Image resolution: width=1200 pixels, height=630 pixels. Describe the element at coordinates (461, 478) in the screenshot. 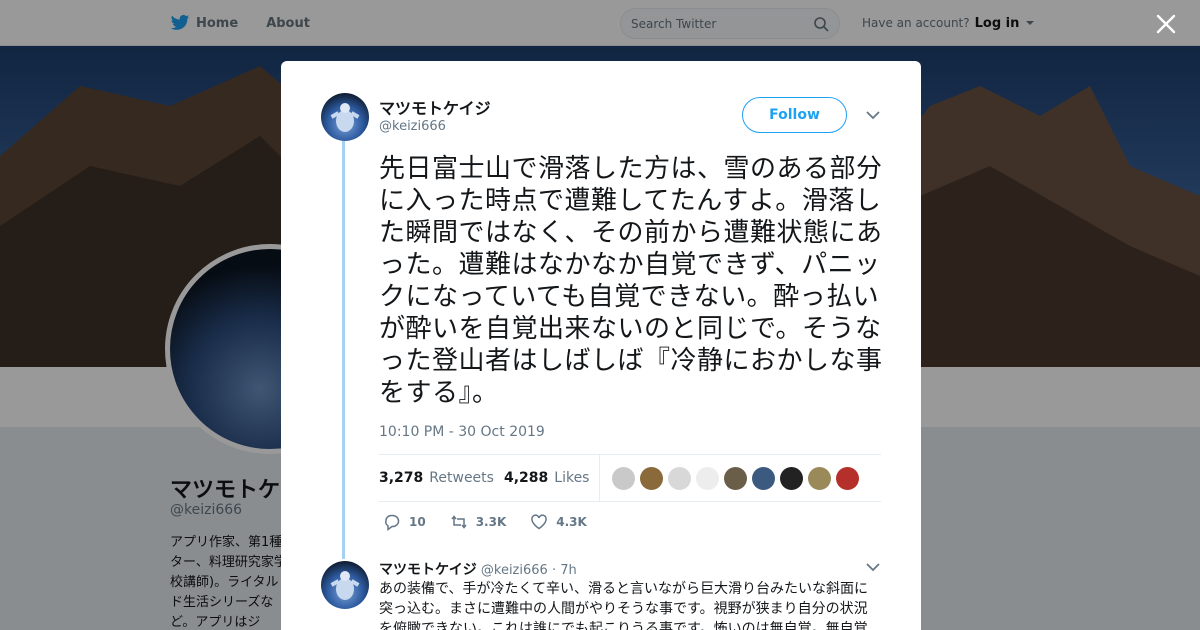

I see `retweets-label: Retweets` at that location.